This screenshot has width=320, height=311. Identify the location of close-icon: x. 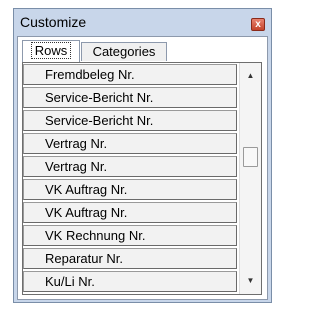
(258, 24).